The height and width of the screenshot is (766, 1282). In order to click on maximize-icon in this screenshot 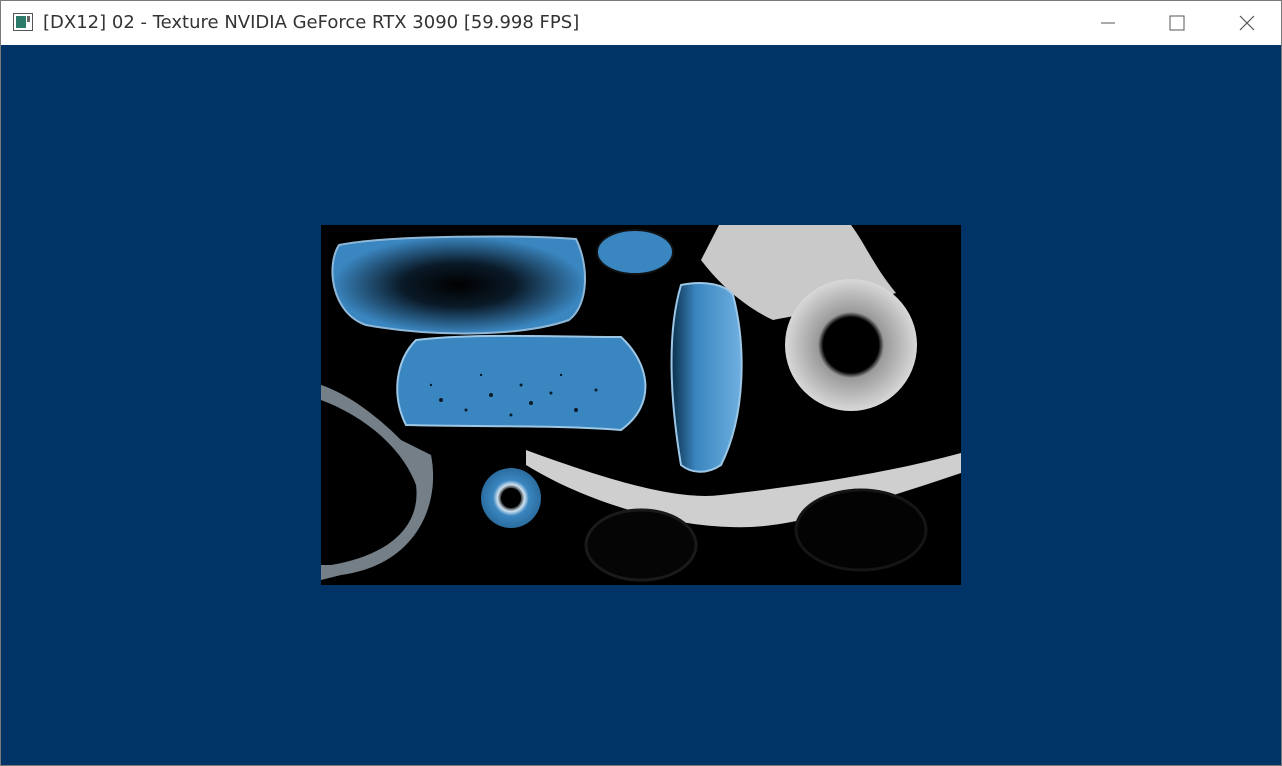, I will do `click(1176, 23)`.